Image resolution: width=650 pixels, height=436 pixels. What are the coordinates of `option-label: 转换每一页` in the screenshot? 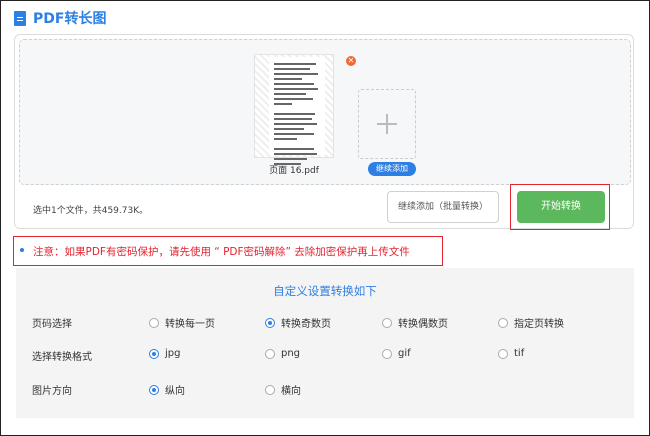 It's located at (190, 324).